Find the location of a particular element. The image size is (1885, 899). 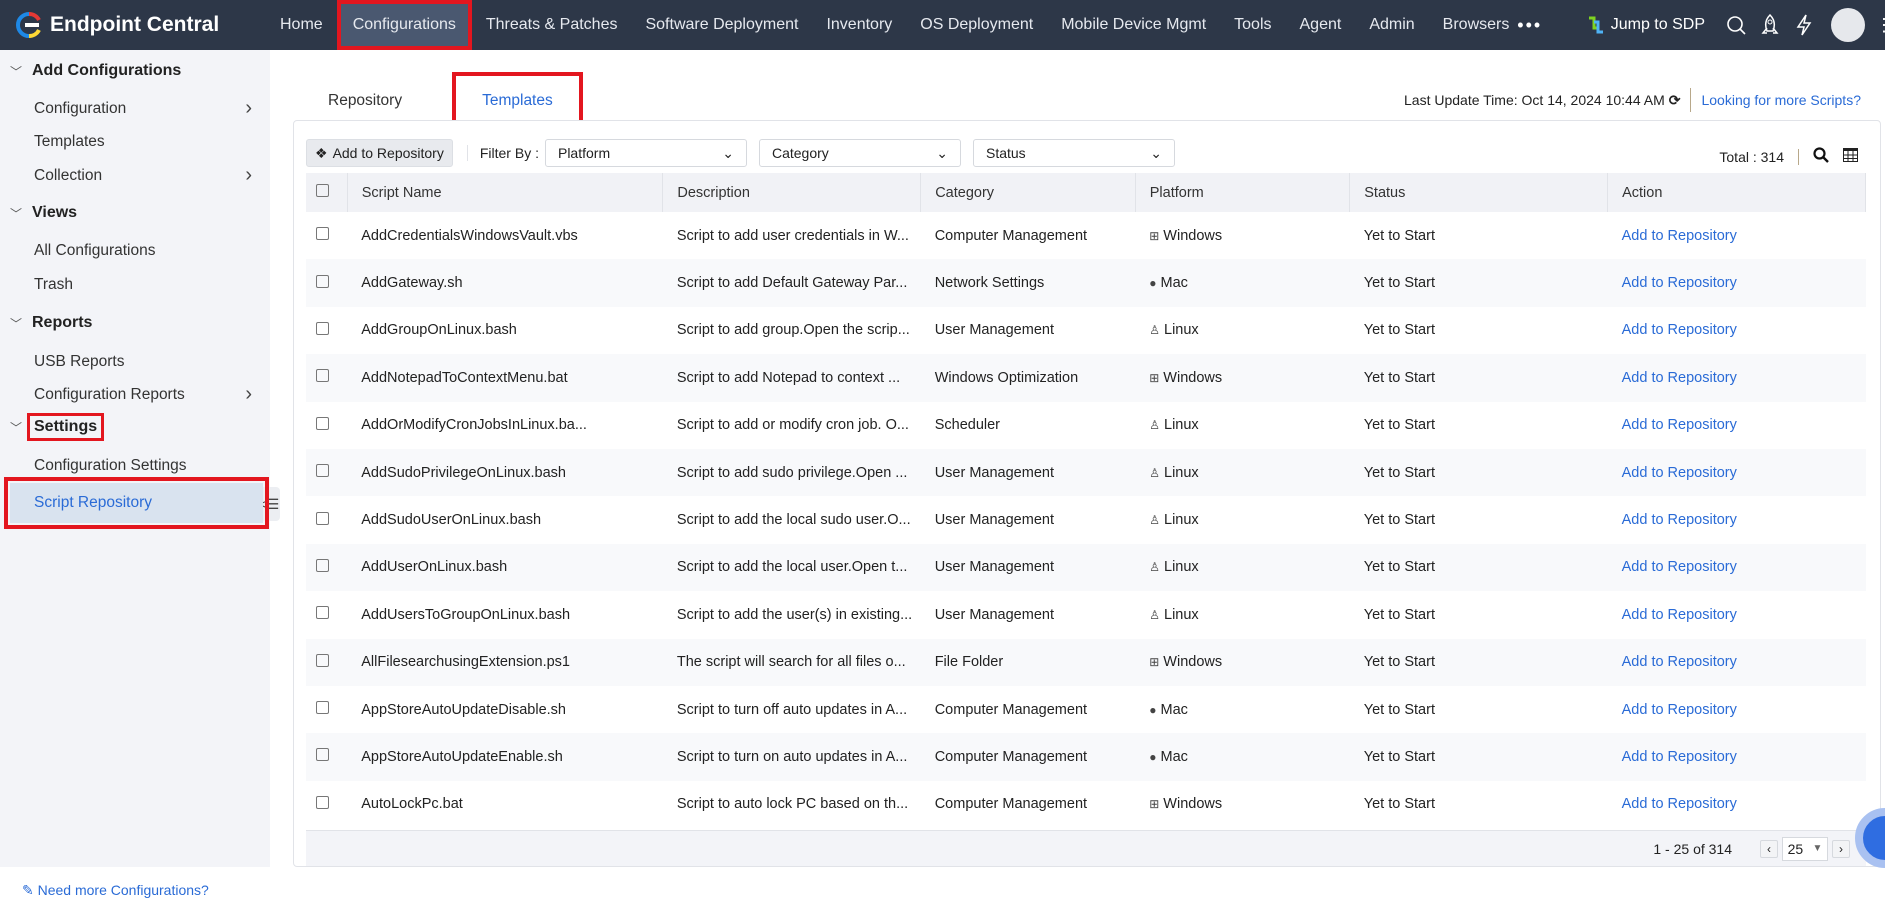

apple-icon: ● is located at coordinates (1153, 283).